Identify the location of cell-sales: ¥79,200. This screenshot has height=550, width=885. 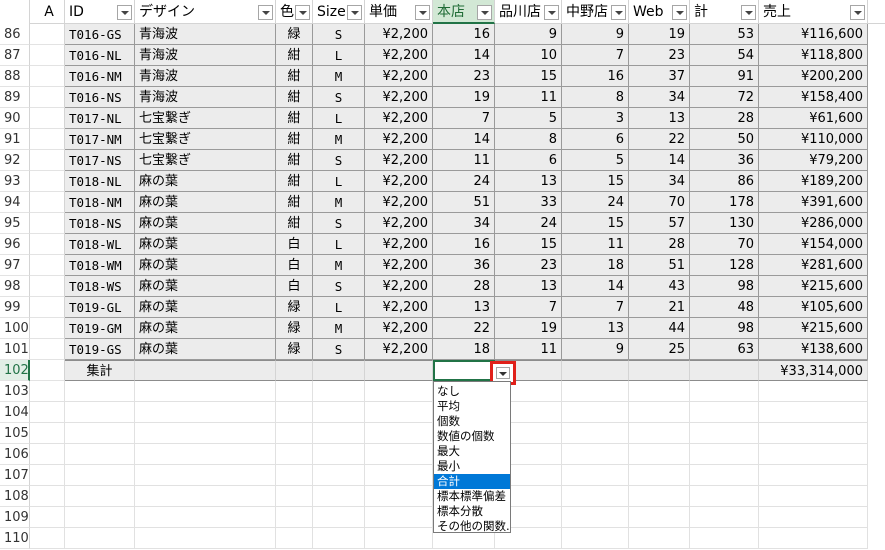
(813, 160).